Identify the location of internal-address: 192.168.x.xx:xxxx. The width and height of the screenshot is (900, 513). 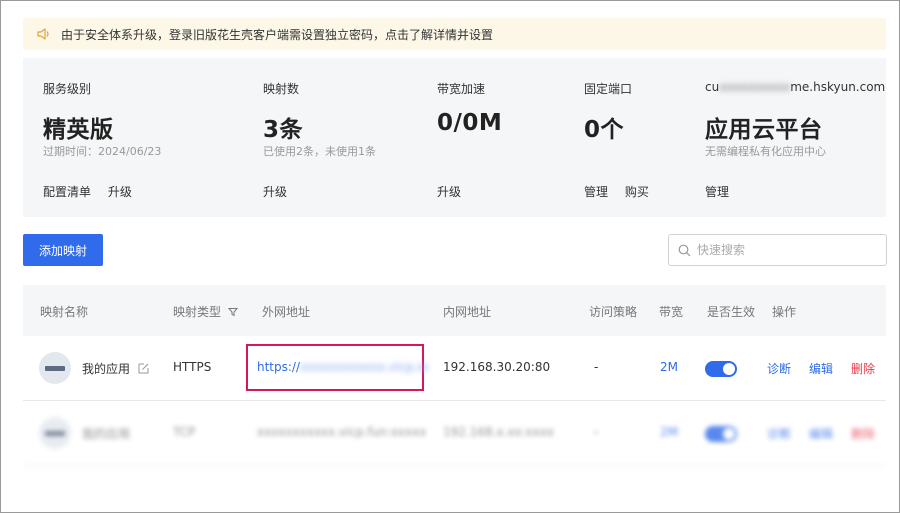
(499, 432).